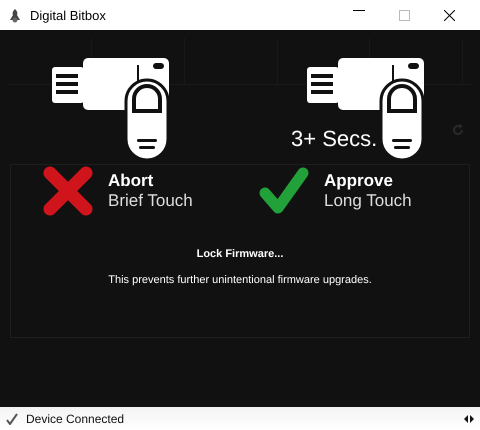 The height and width of the screenshot is (430, 480). Describe the element at coordinates (76, 419) in the screenshot. I see `status-text: Device Connected` at that location.